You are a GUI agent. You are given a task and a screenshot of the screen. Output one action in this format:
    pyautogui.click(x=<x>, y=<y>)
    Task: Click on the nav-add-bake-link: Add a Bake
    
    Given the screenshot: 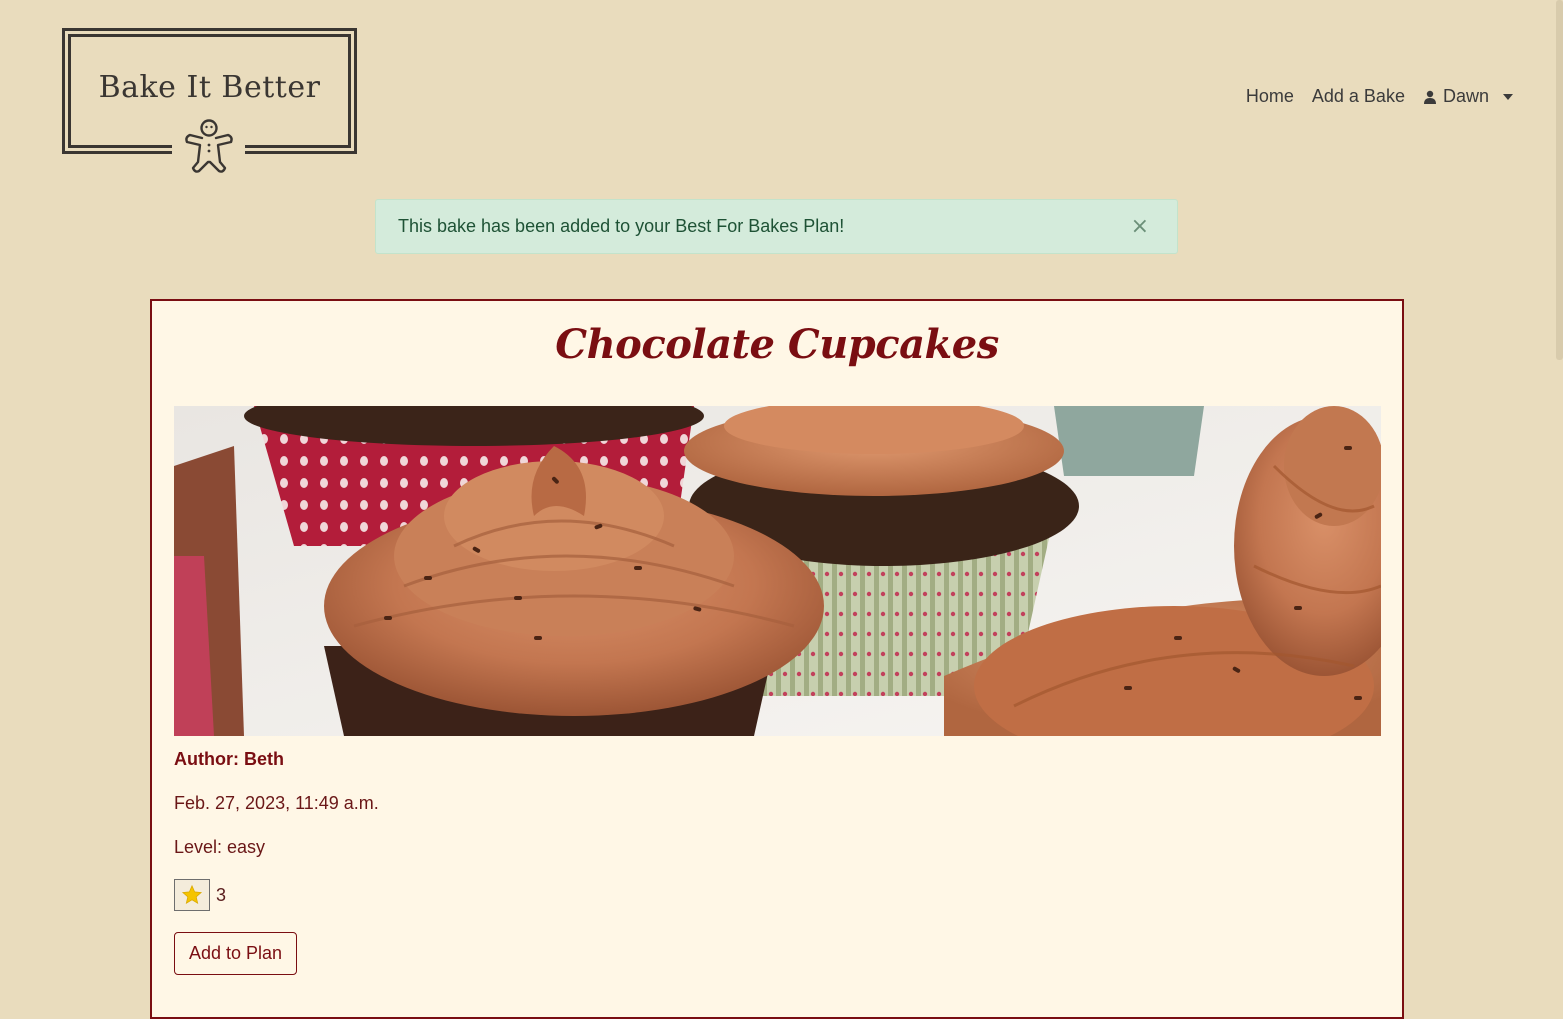 What is the action you would take?
    pyautogui.click(x=1358, y=96)
    